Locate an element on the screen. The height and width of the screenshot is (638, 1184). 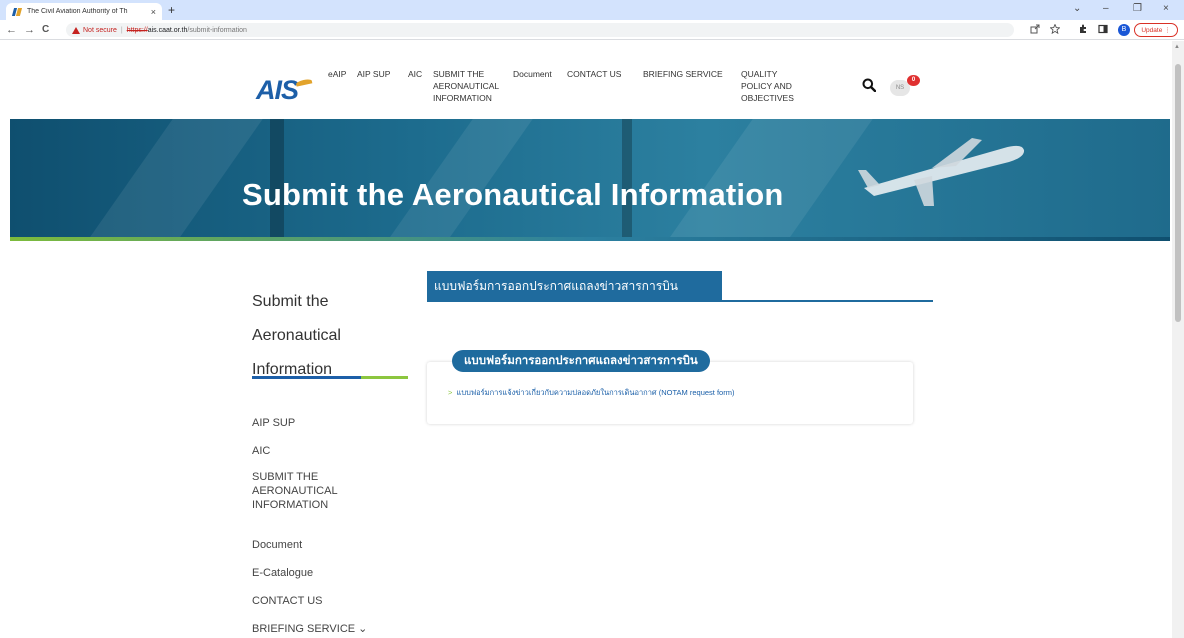
menu-item-aip-sup: AIP SUP is located at coordinates (373, 74).